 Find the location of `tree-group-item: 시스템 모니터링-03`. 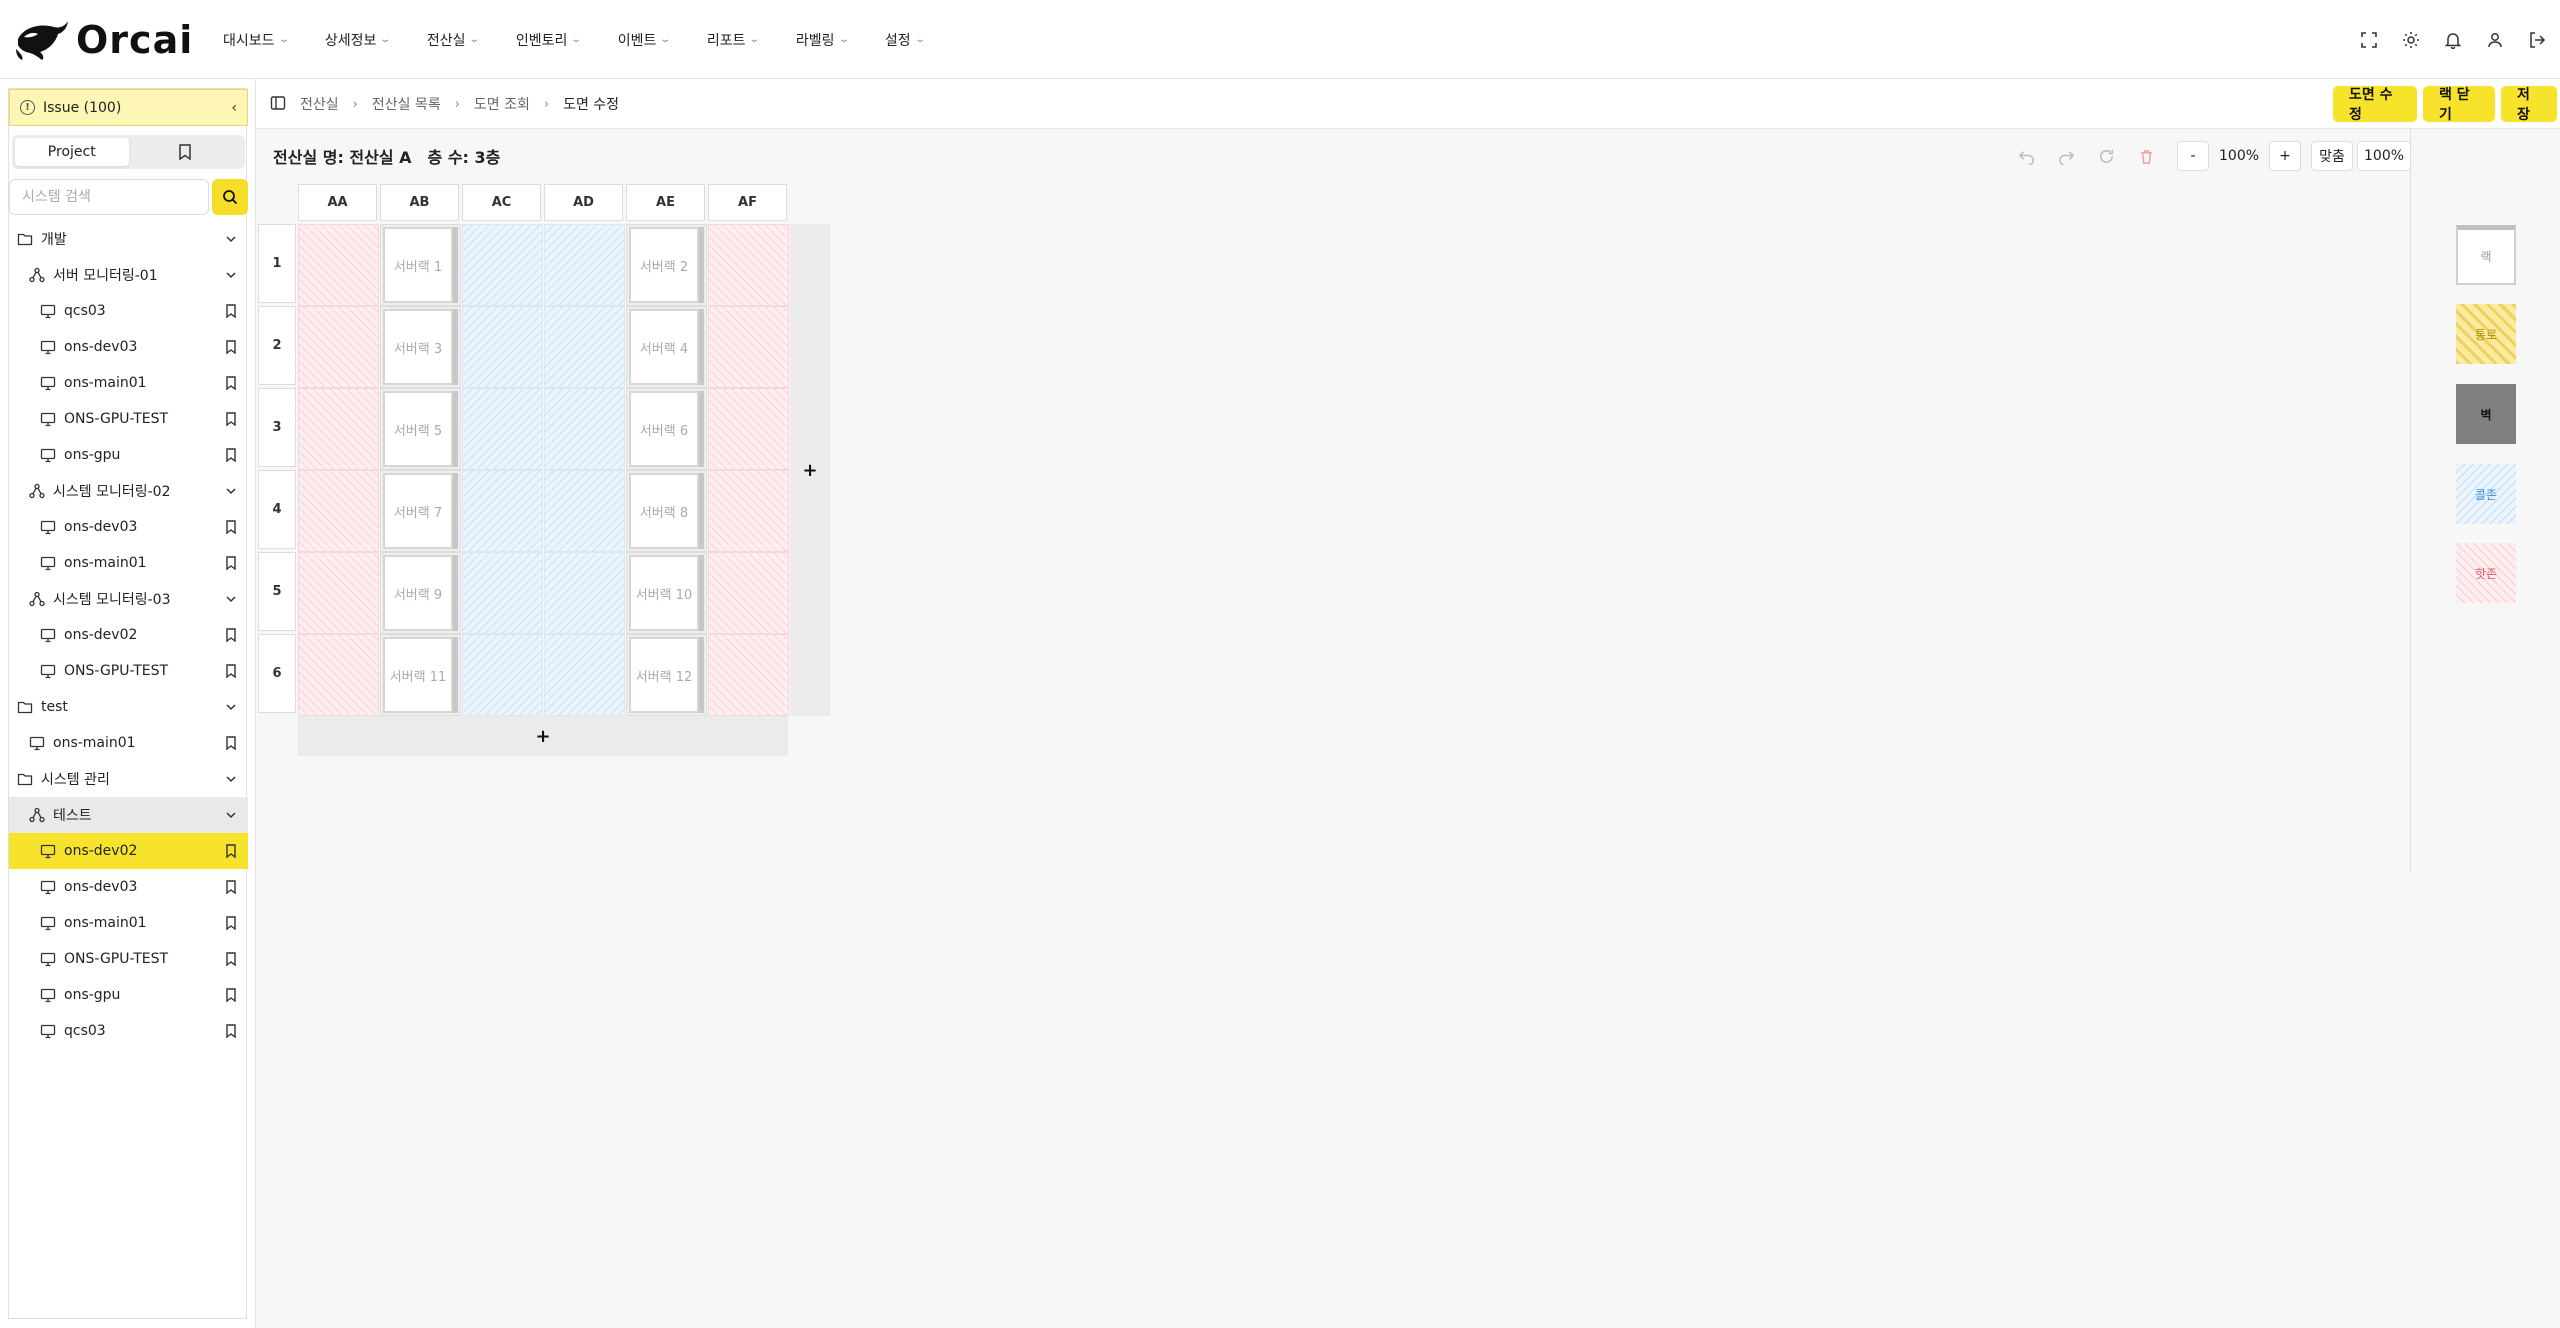

tree-group-item: 시스템 모니터링-03 is located at coordinates (128, 599).